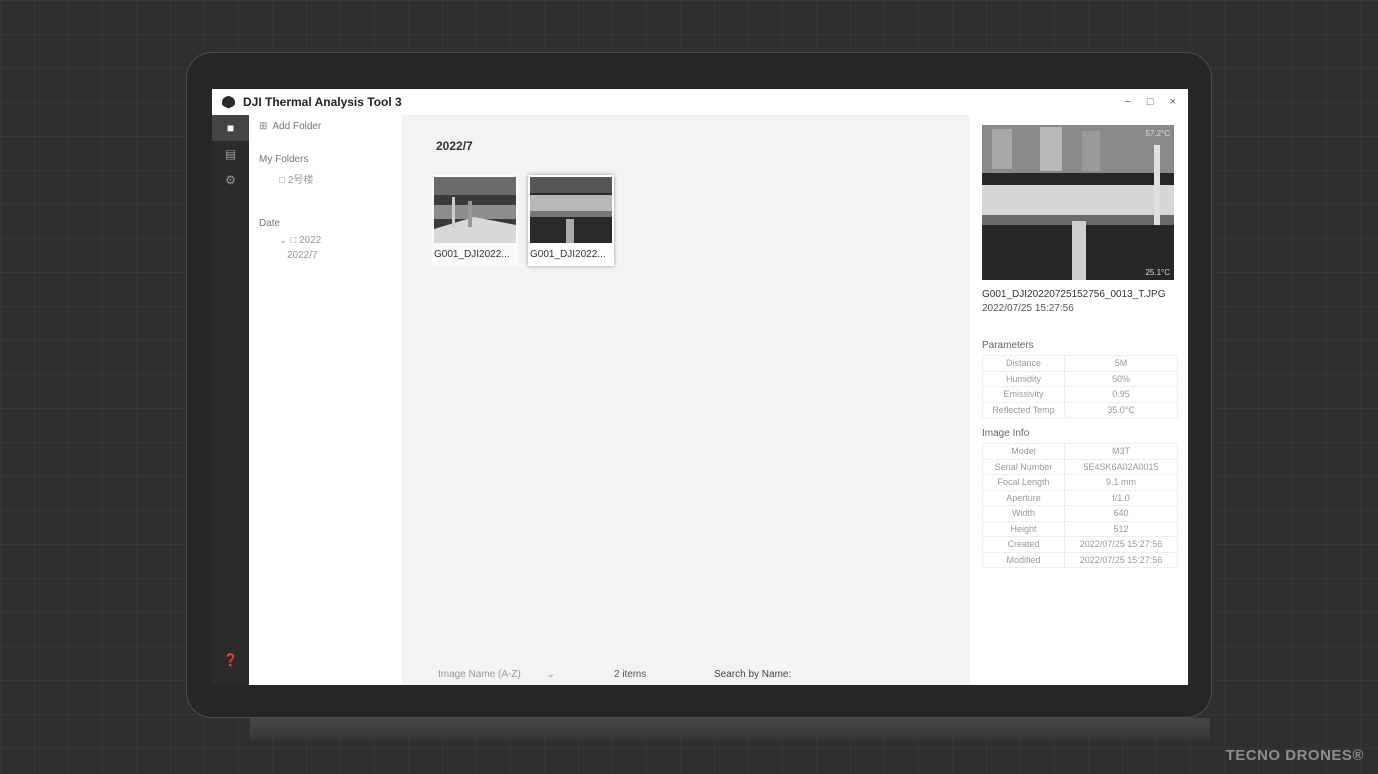 This screenshot has width=1378, height=774. I want to click on collapse-icon: ⌄, so click(283, 240).